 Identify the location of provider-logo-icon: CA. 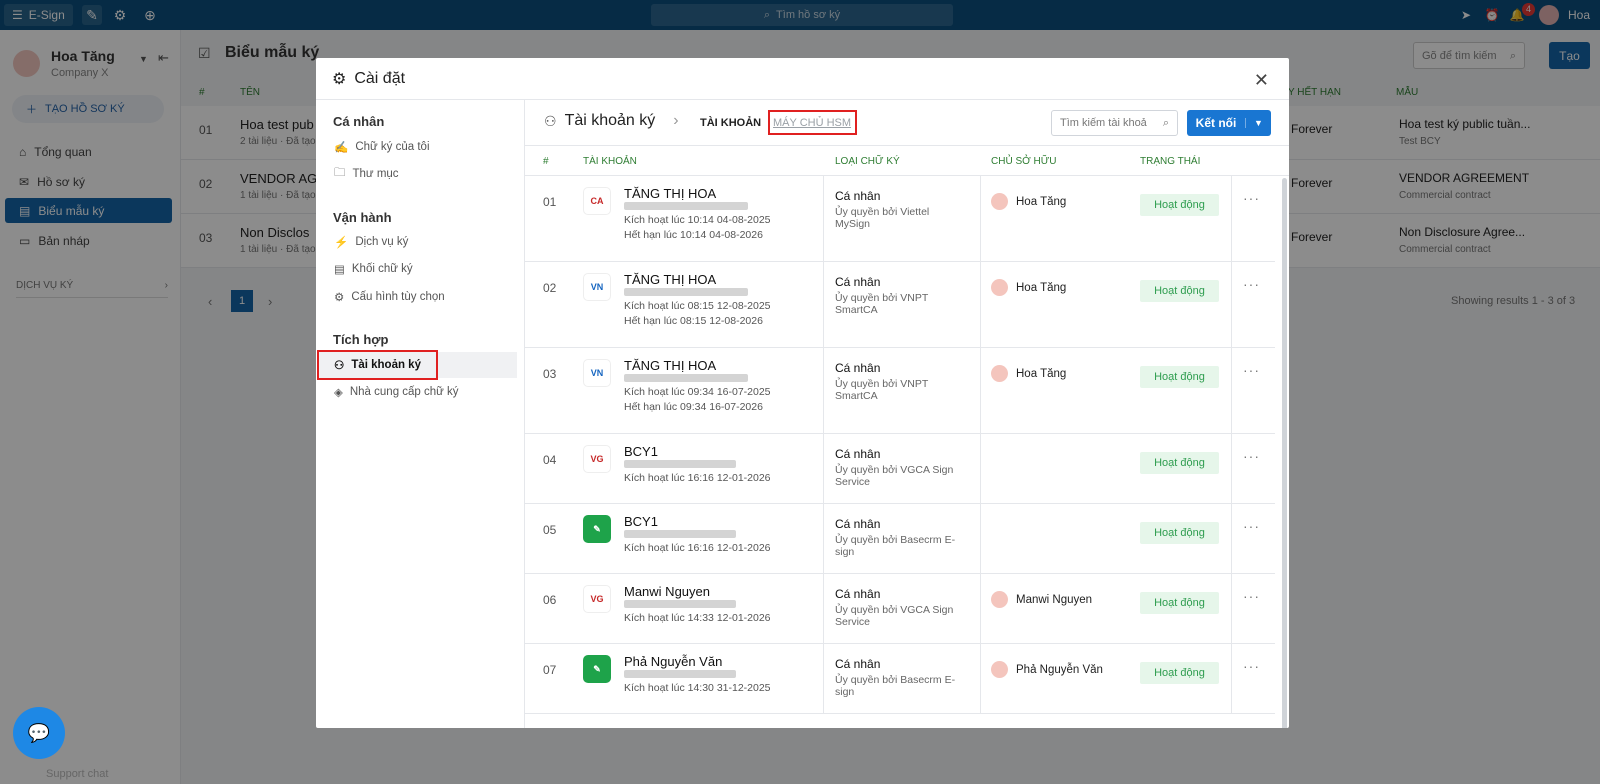
(597, 201).